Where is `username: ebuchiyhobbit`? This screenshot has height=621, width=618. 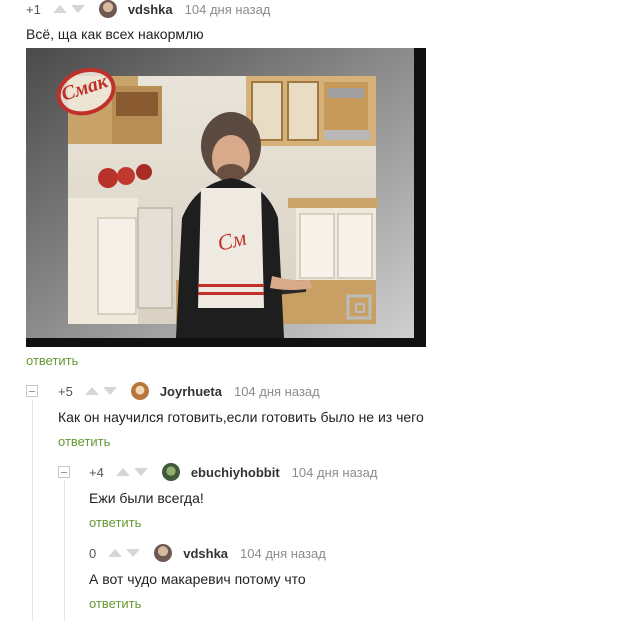
username: ebuchiyhobbit is located at coordinates (235, 472).